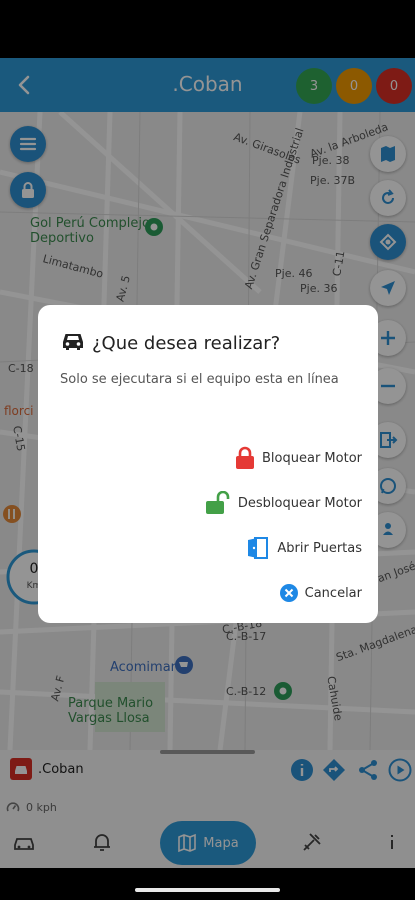 Image resolution: width=415 pixels, height=900 pixels. I want to click on gesture-bar, so click(207, 884).